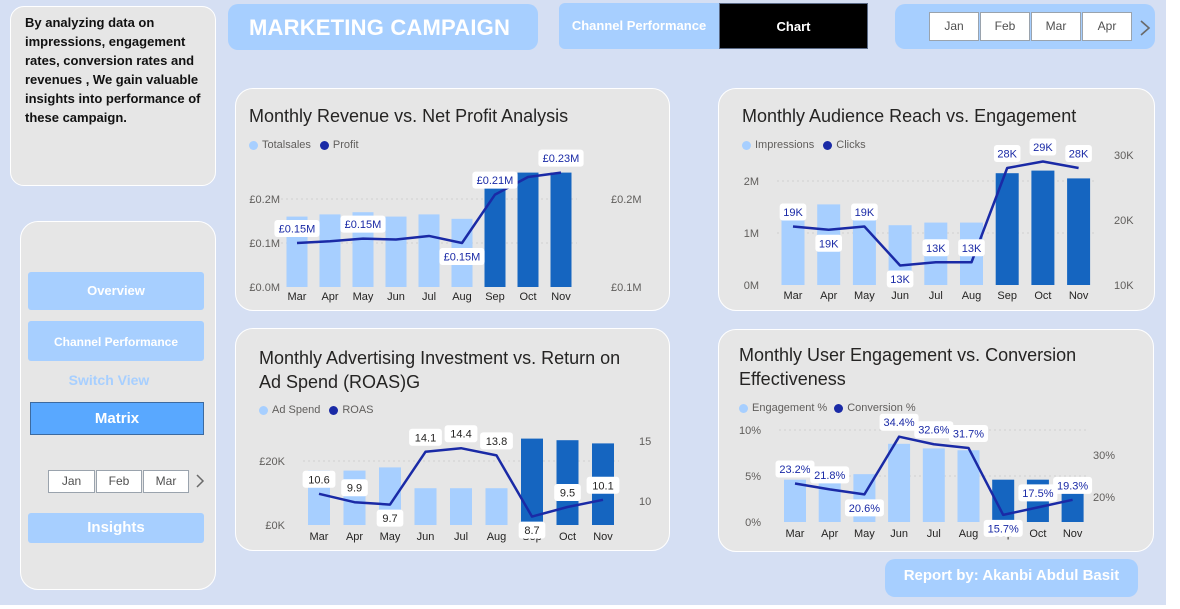 This screenshot has width=1180, height=609. Describe the element at coordinates (264, 244) in the screenshot. I see `y-tick-label: £0.1M` at that location.